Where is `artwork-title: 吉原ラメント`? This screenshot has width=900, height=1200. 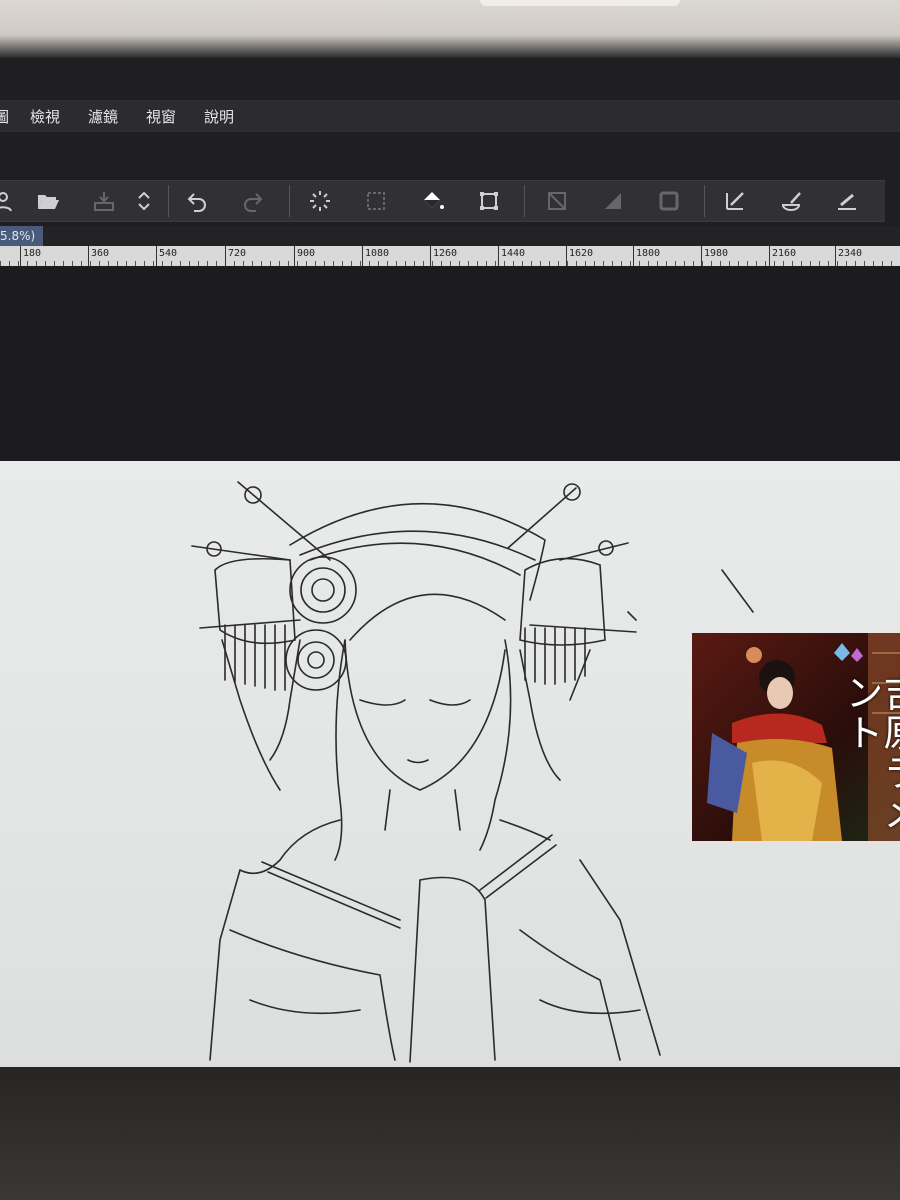 artwork-title: 吉原ラメント is located at coordinates (869, 753).